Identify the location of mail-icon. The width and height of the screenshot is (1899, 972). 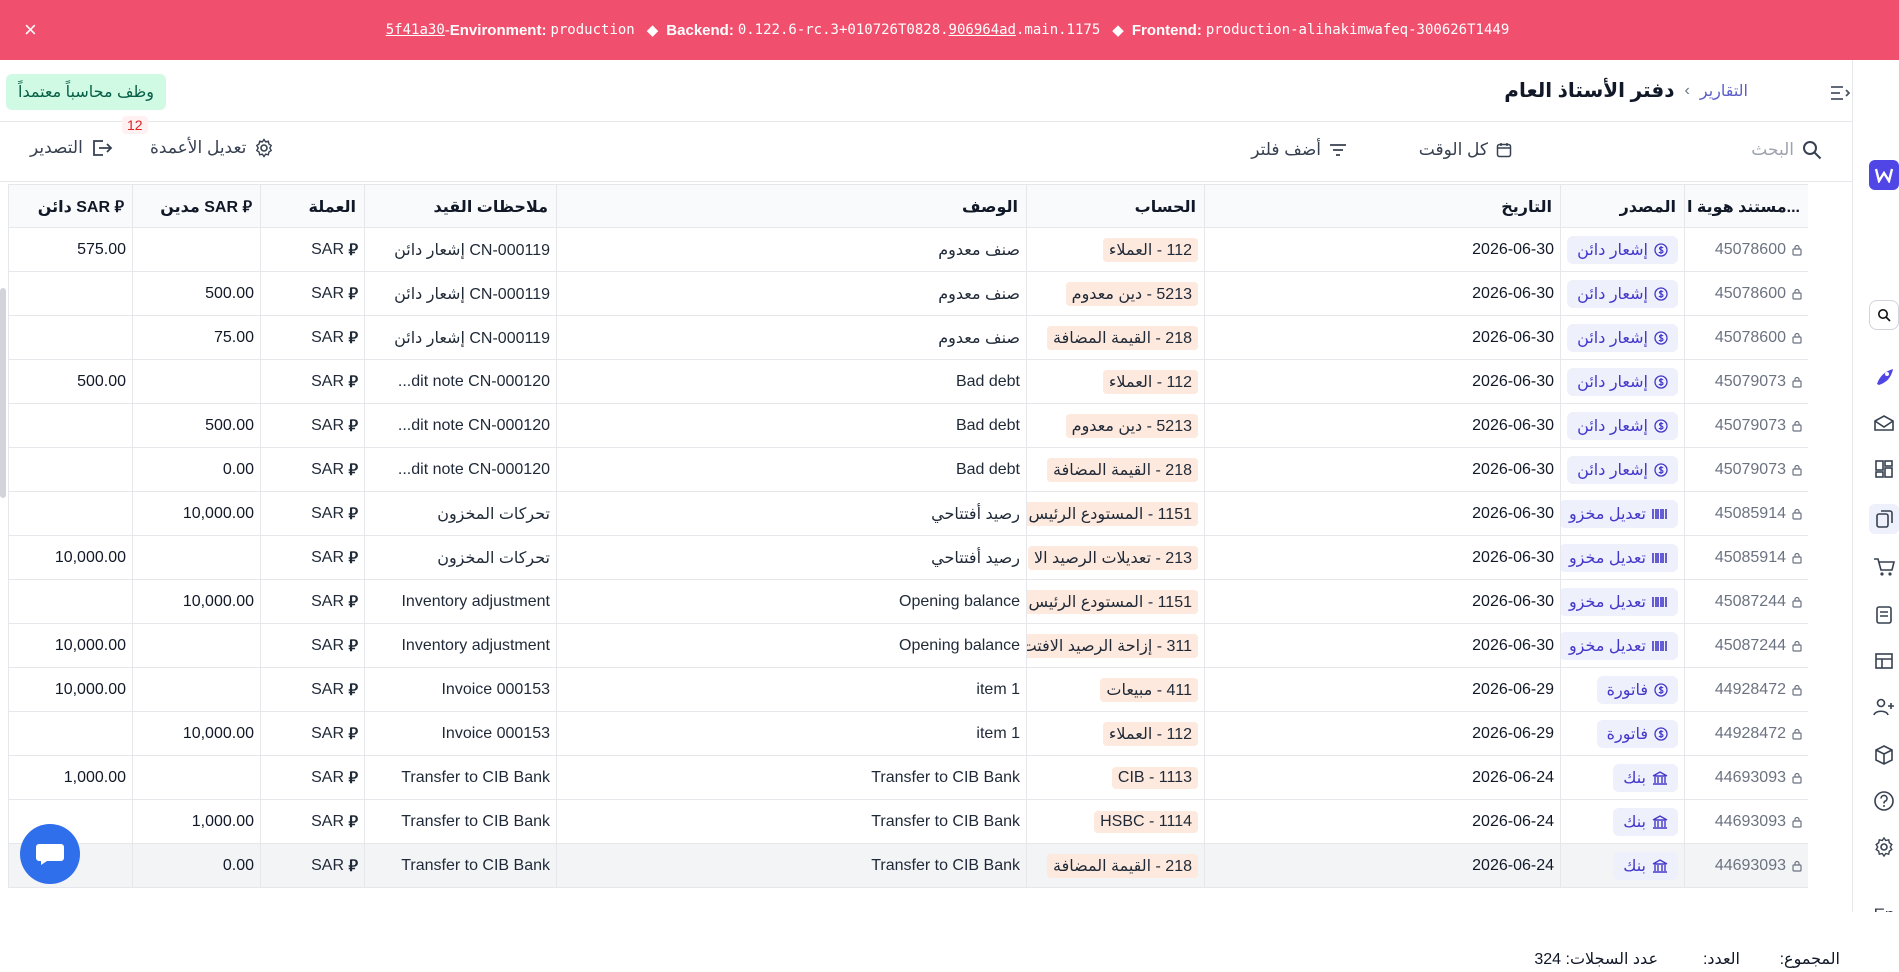
(1884, 423).